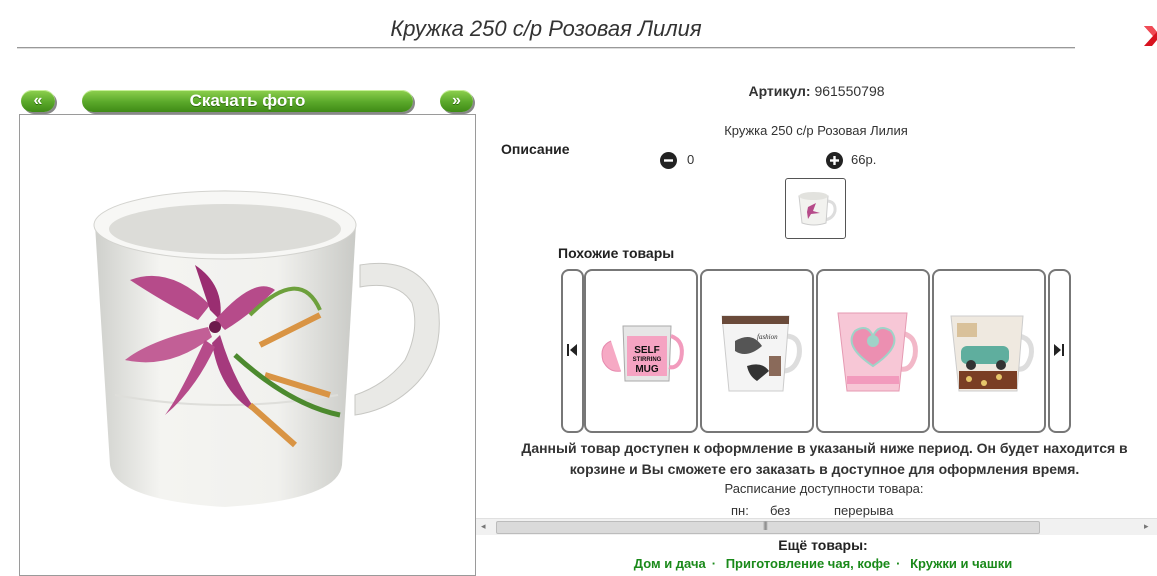 The width and height of the screenshot is (1157, 576). What do you see at coordinates (779, 91) in the screenshot?
I see `articul-label: Артикул:` at bounding box center [779, 91].